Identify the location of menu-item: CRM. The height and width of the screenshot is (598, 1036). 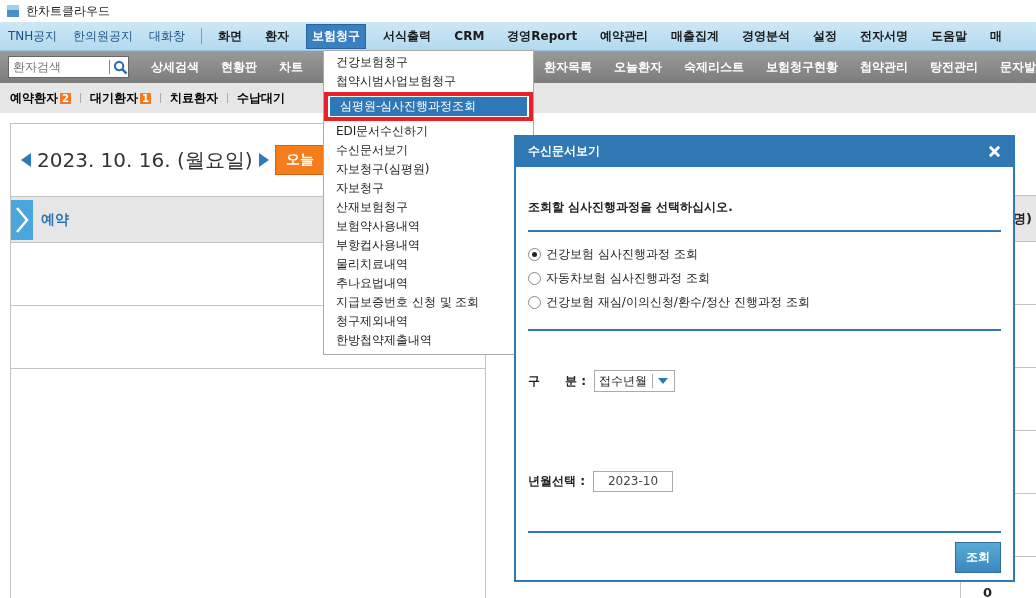
(469, 36).